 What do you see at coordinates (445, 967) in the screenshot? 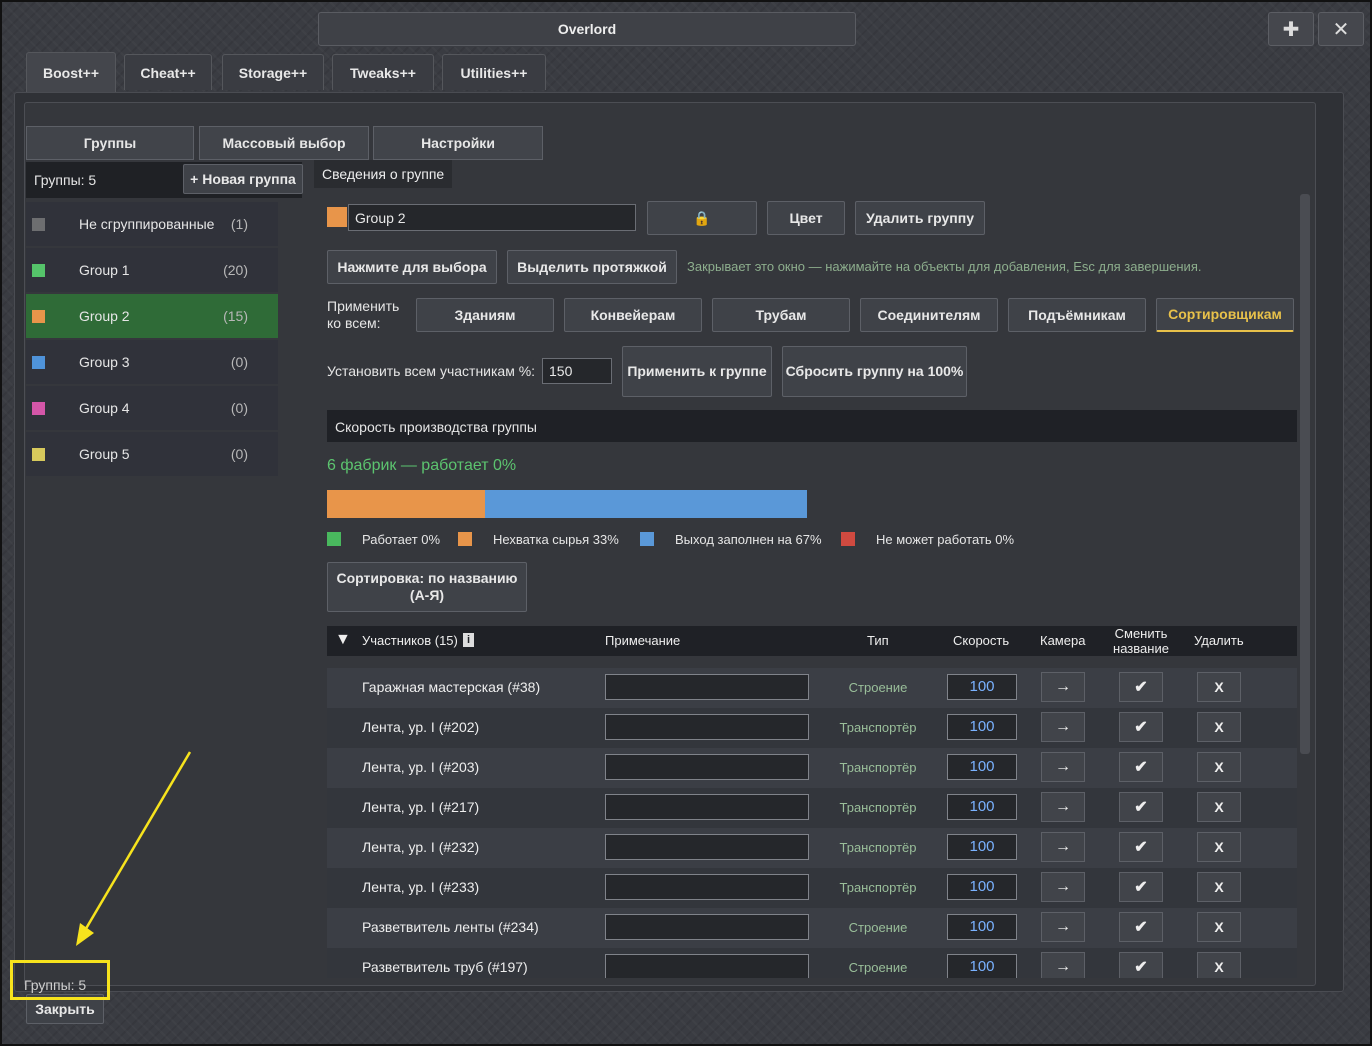
I see `member-name: Разветвитель труб (#197)` at bounding box center [445, 967].